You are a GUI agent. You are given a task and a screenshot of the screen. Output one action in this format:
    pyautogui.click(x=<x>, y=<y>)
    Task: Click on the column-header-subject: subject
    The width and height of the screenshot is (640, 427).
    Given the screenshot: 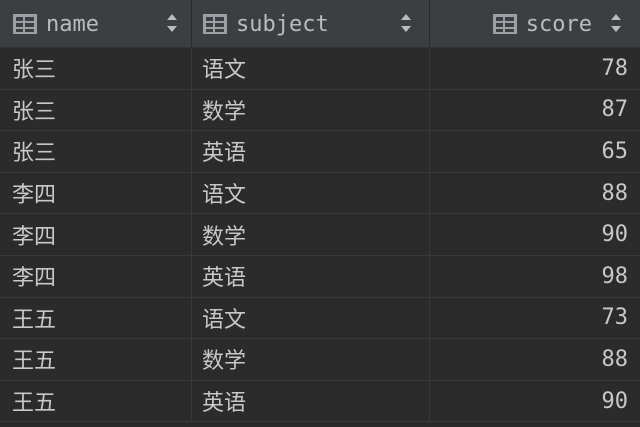 What is the action you would take?
    pyautogui.click(x=311, y=24)
    